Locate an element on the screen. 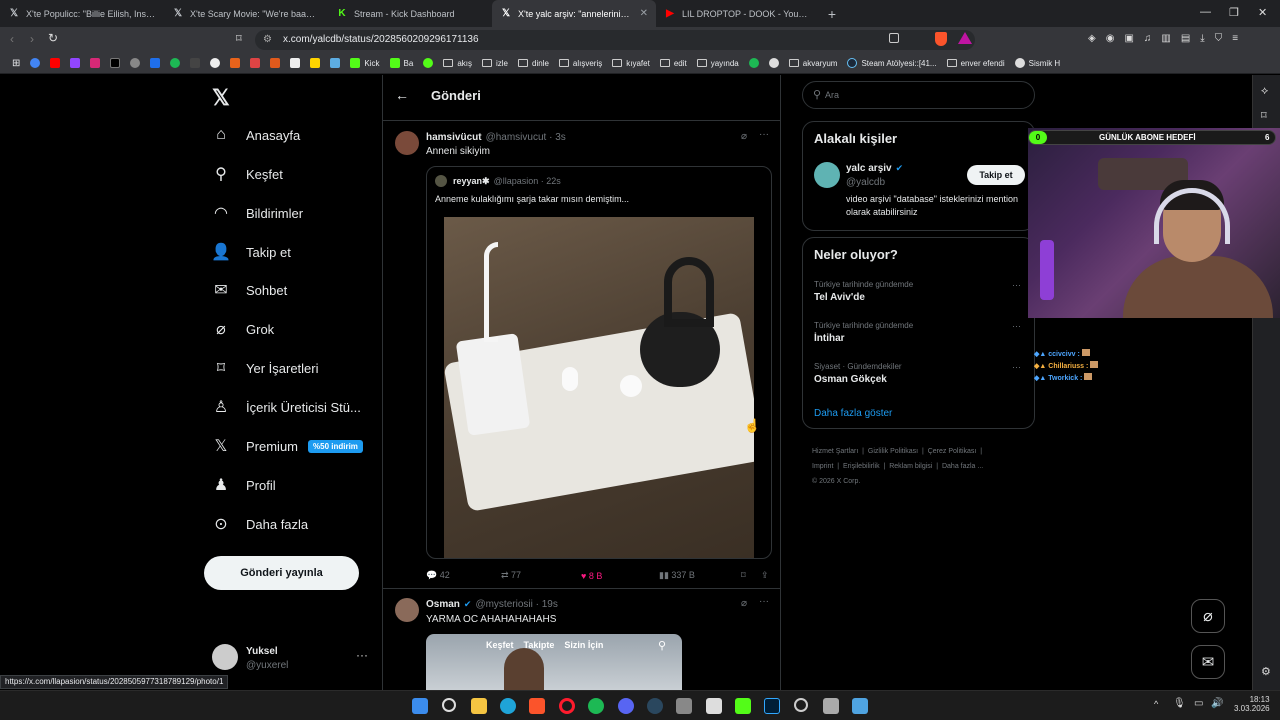 This screenshot has height=720, width=1280. bookmark-folder: dinle is located at coordinates (533, 63).